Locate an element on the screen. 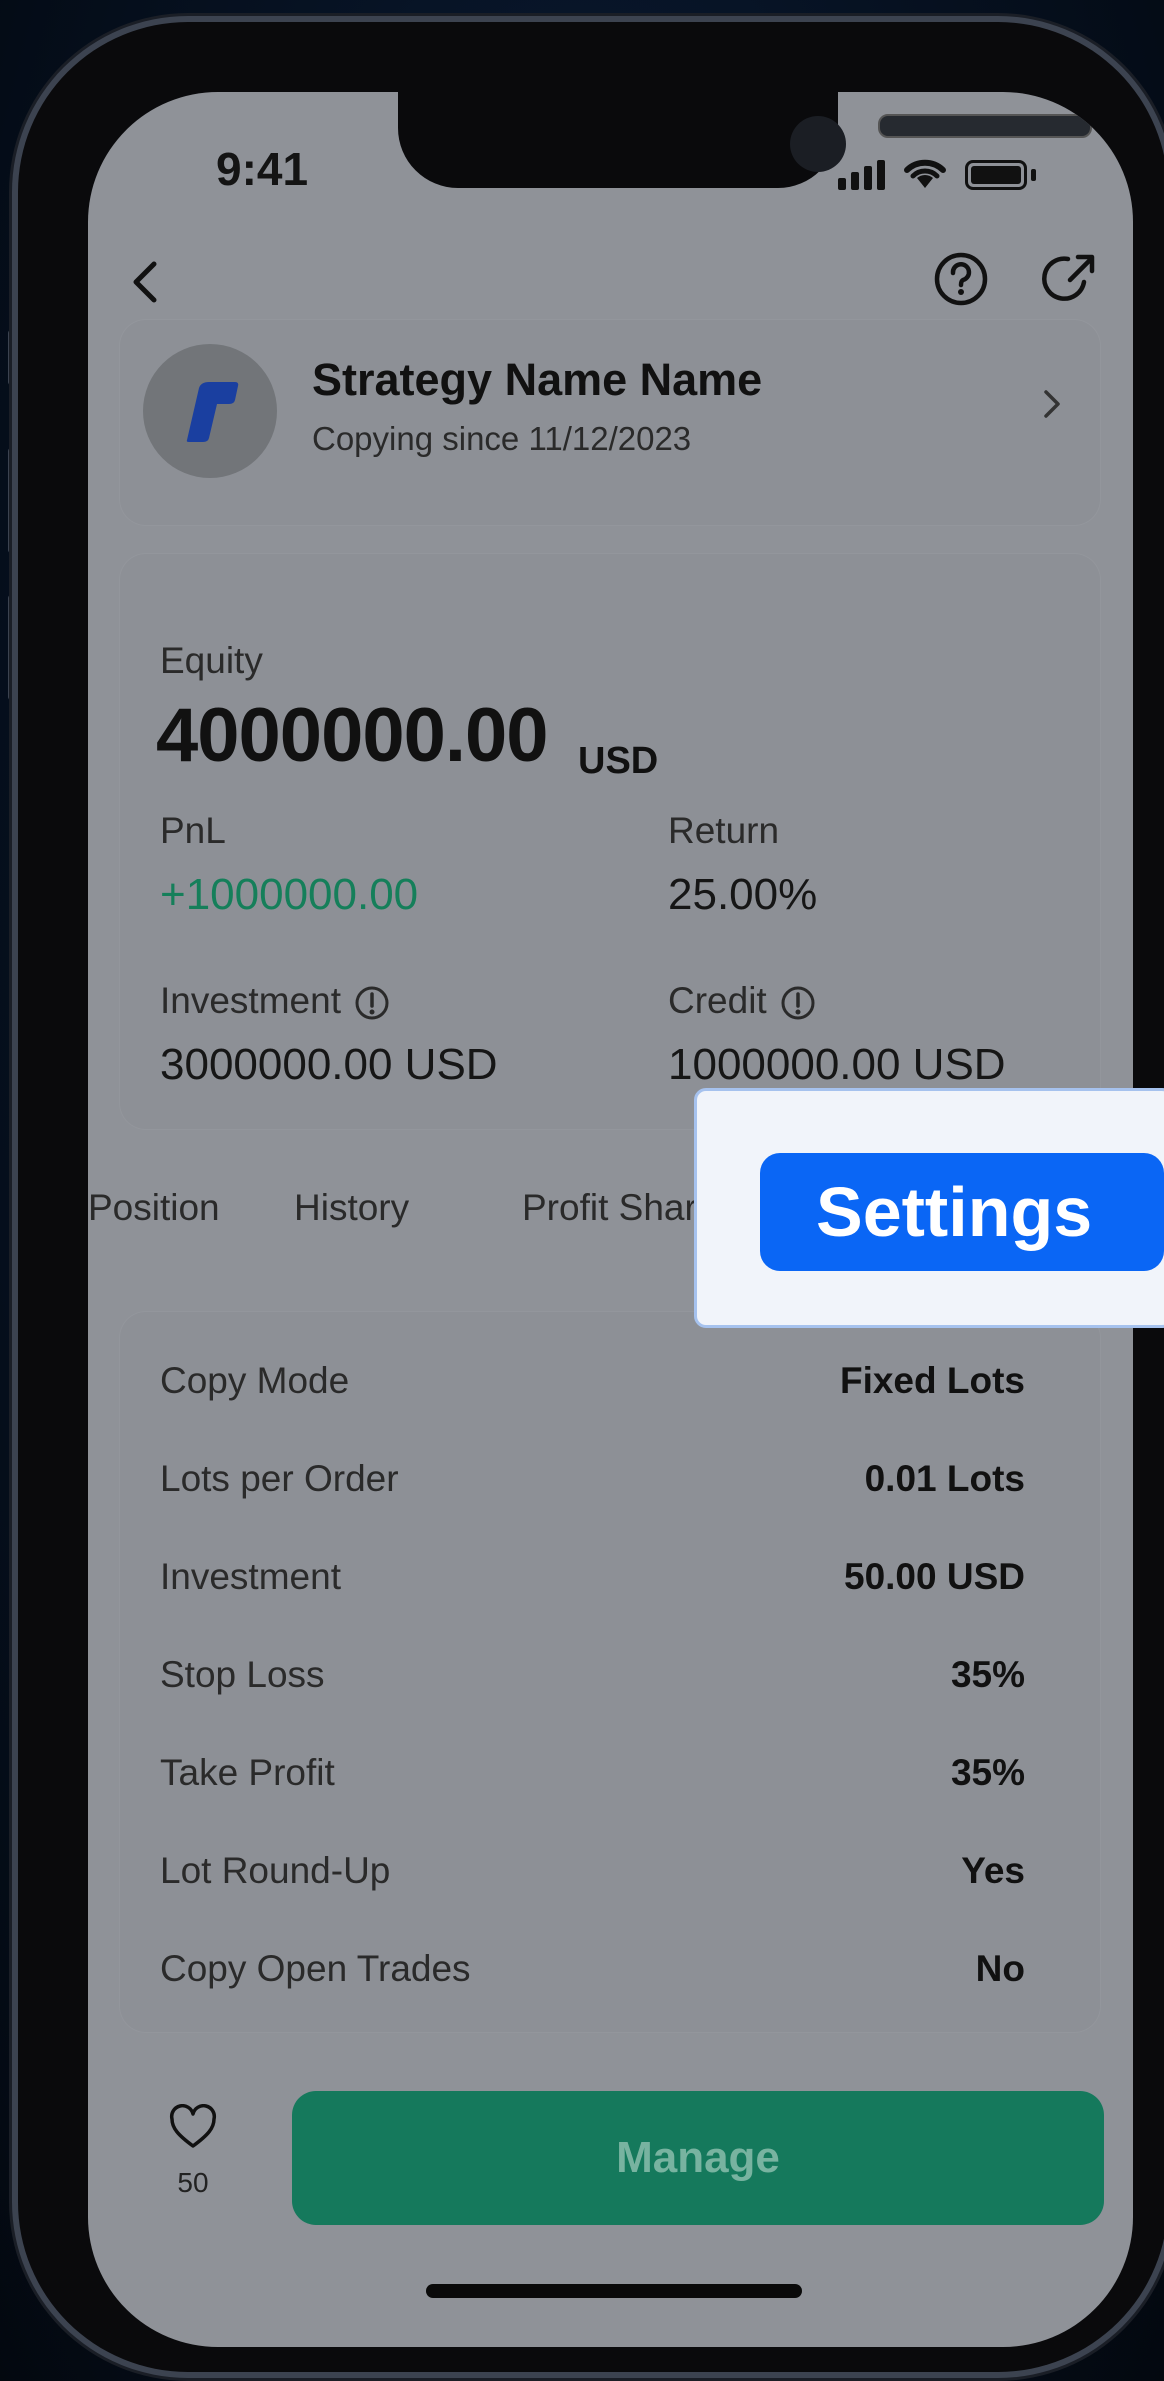  question-circle-icon is located at coordinates (961, 279).